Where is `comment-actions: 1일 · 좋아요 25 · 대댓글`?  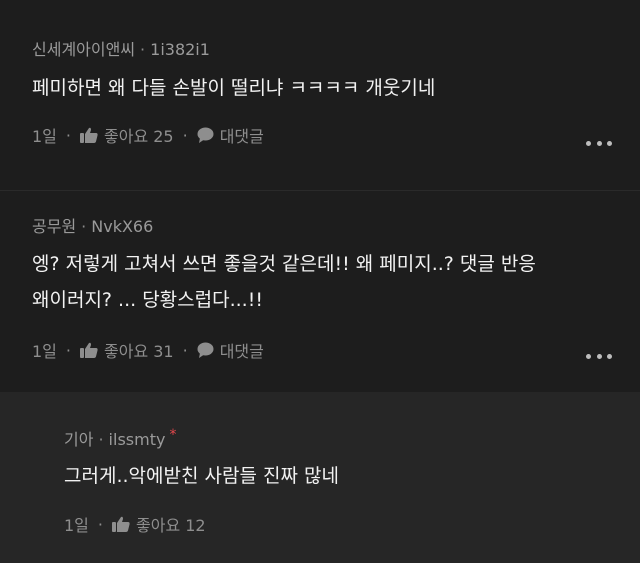 comment-actions: 1일 · 좋아요 25 · 대댓글 is located at coordinates (148, 135).